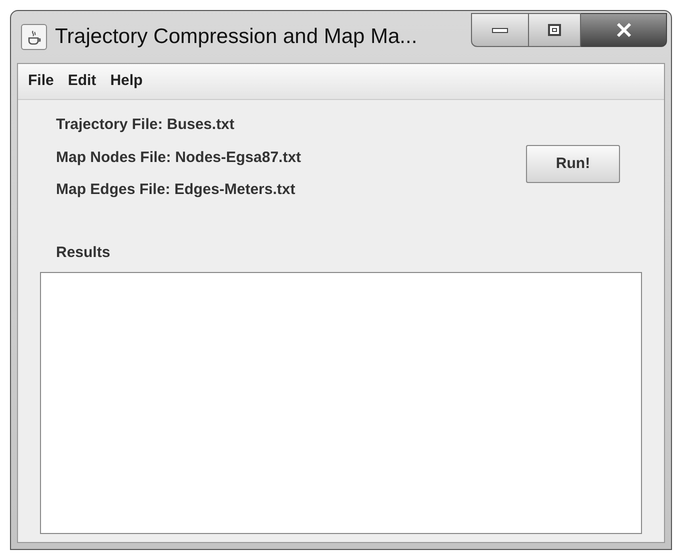  I want to click on close-icon, so click(623, 30).